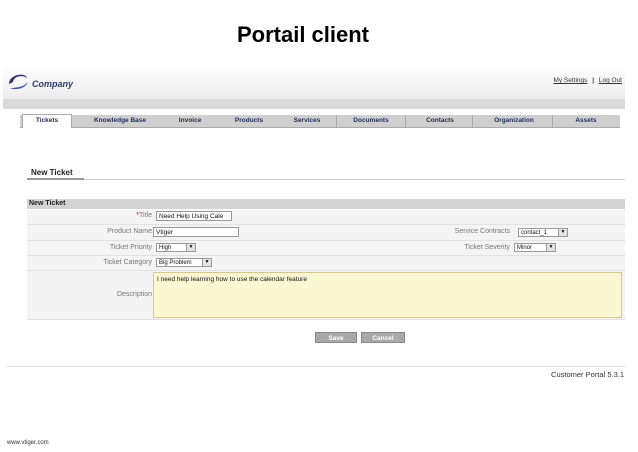 The image size is (638, 452). Describe the element at coordinates (18, 82) in the screenshot. I see `company-logo-icon` at that location.